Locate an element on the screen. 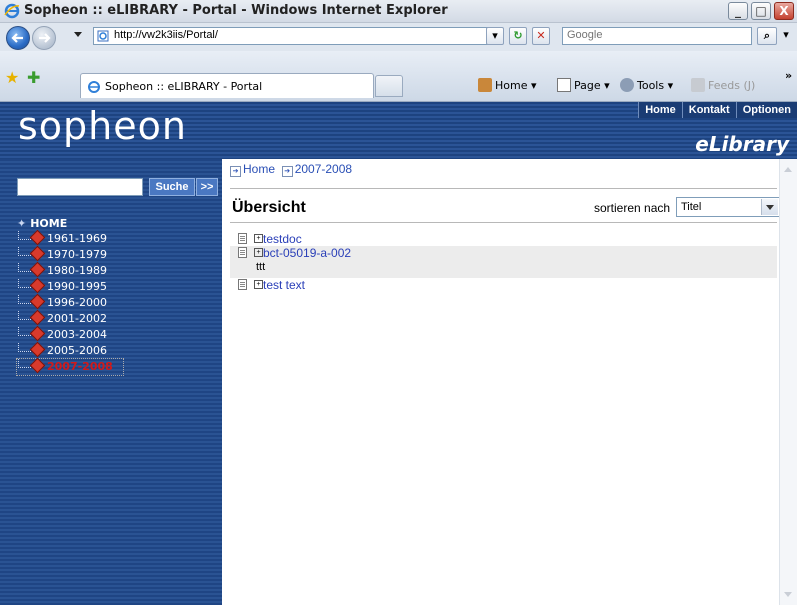 The height and width of the screenshot is (605, 797). site-header: sopheon Home Kontakt Optionen eLibrary is located at coordinates (398, 130).